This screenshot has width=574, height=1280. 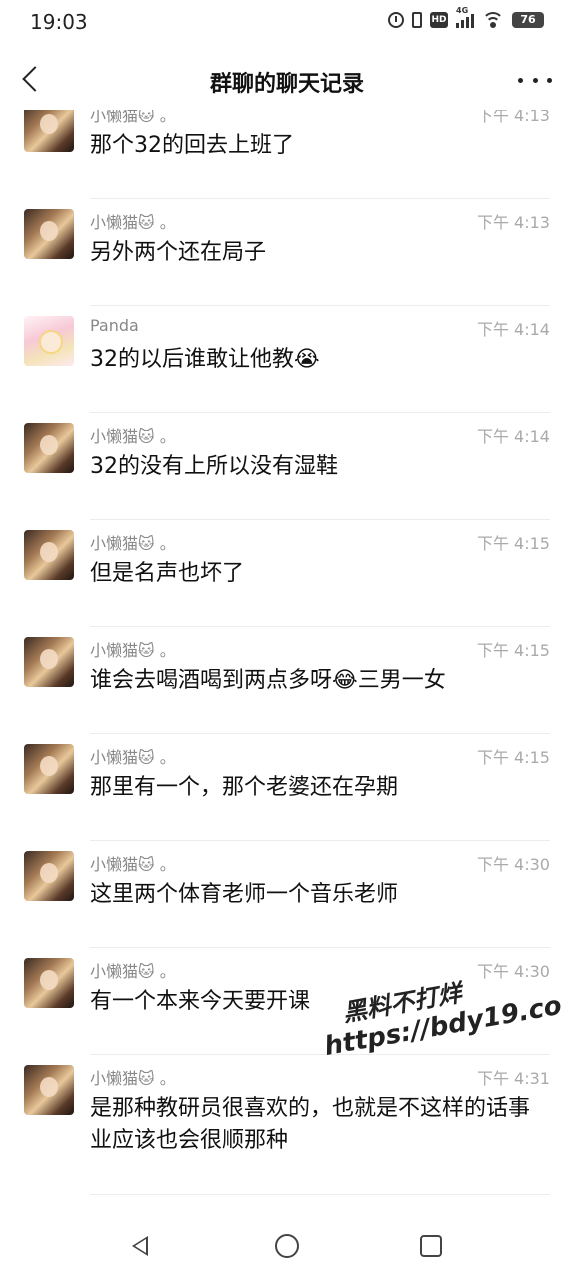 I want to click on message-text: 但是名声也坏了, so click(x=167, y=573).